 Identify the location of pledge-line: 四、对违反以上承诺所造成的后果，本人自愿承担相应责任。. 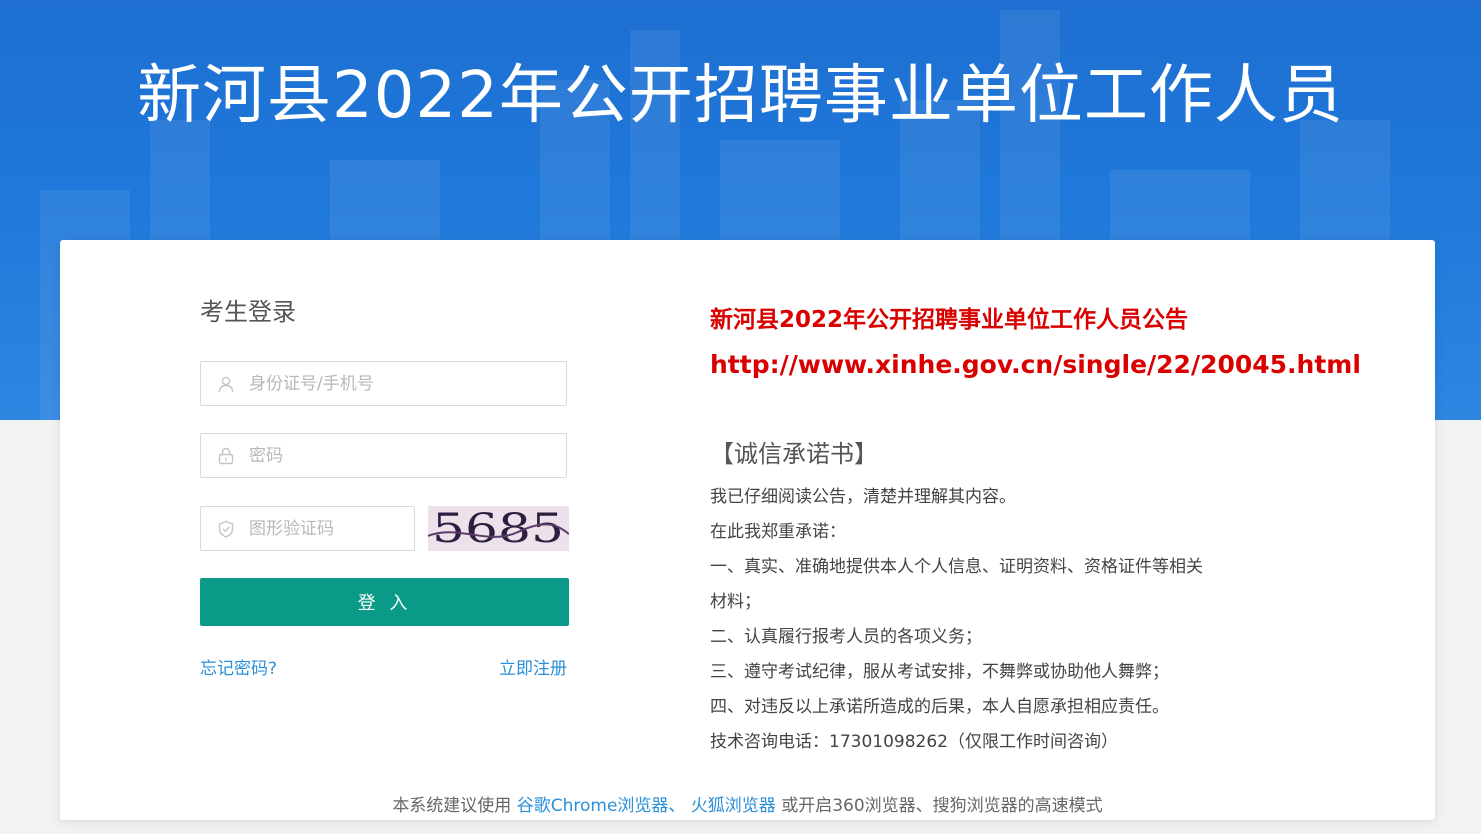
(939, 707).